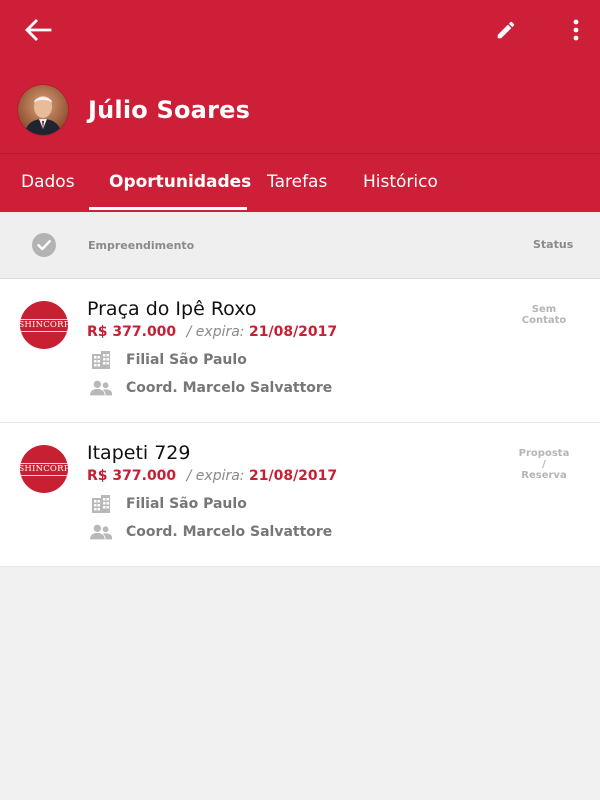  I want to click on back-button, so click(38, 32).